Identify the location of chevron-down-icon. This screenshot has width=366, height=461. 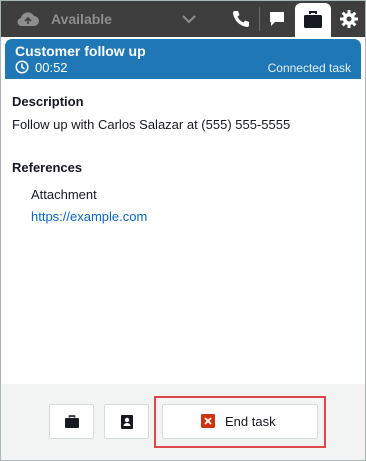
(189, 19).